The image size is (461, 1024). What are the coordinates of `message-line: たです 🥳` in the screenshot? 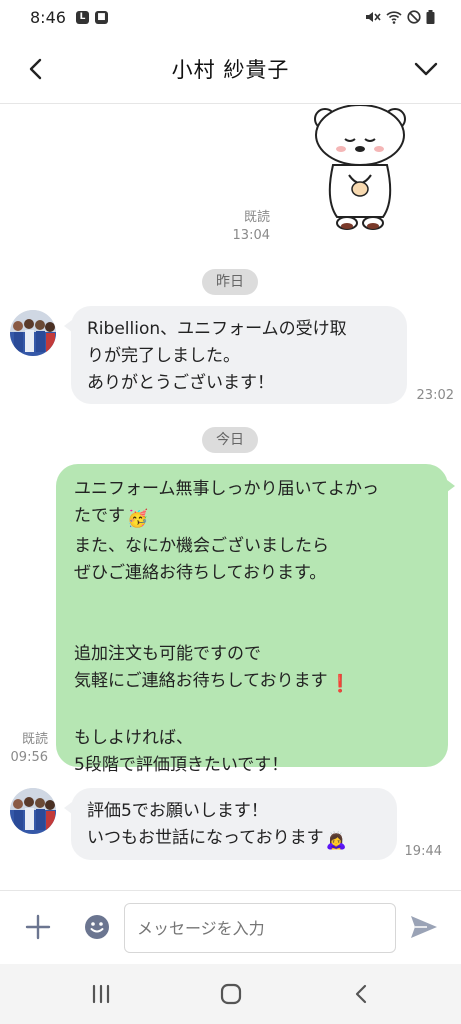 It's located at (252, 518).